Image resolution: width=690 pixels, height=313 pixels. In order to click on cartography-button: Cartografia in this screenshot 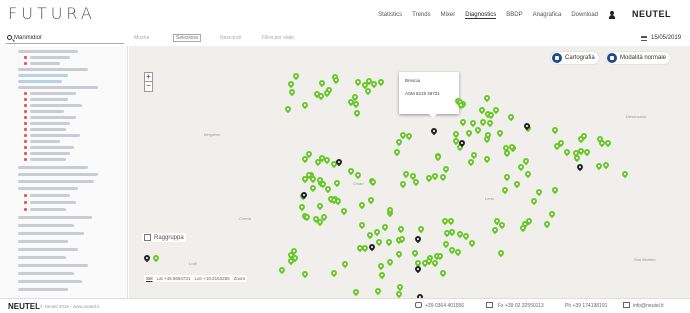, I will do `click(575, 58)`.